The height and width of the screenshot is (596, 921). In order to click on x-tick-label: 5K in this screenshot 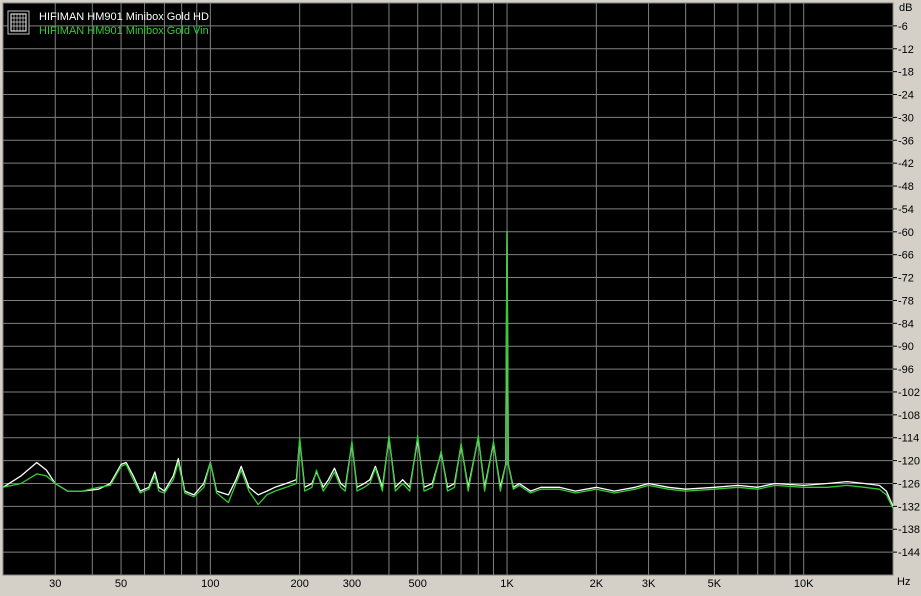, I will do `click(715, 584)`.